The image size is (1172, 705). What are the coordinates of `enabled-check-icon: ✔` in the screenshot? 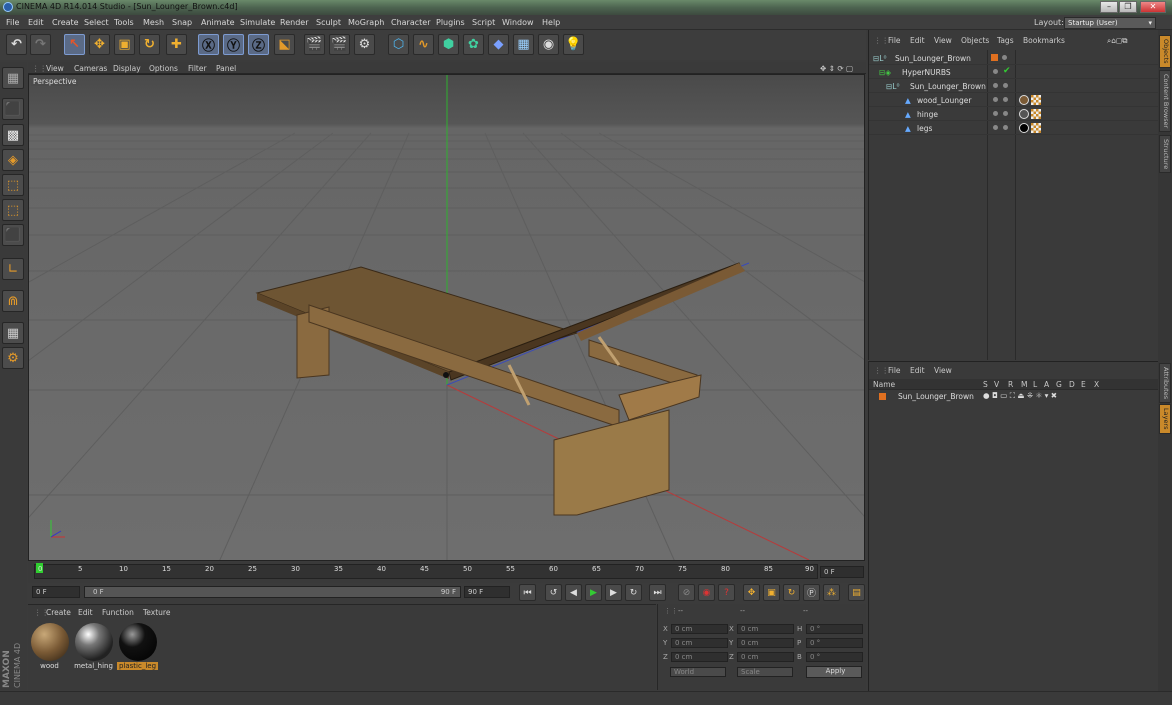 It's located at (1007, 71).